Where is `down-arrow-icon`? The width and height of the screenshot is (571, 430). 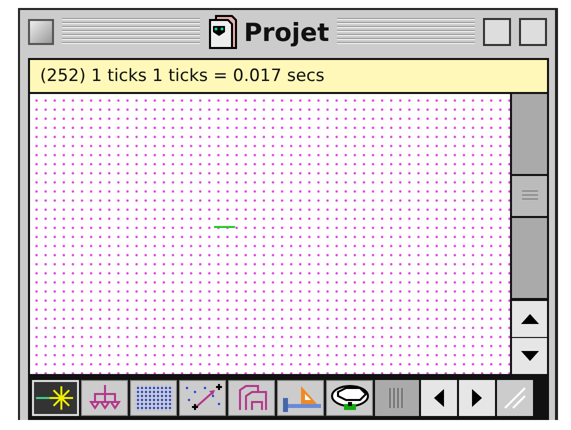
down-arrow-icon is located at coordinates (529, 356).